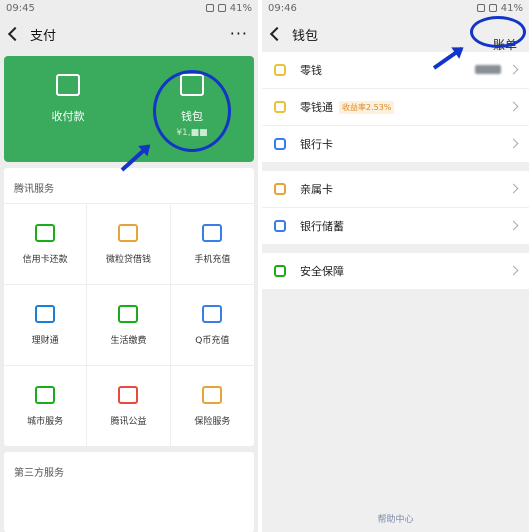  Describe the element at coordinates (68, 116) in the screenshot. I see `receive-pay-label: 收付款` at that location.